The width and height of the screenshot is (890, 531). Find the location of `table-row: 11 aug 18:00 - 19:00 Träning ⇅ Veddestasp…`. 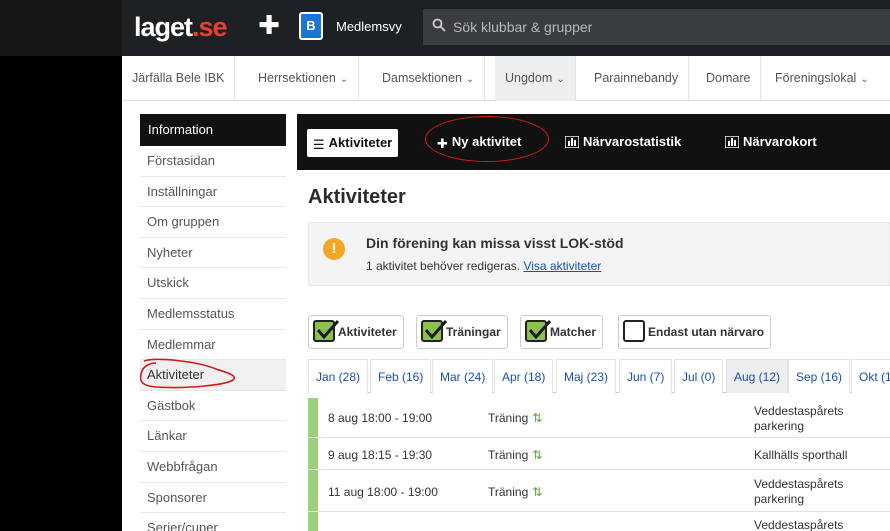

table-row: 11 aug 18:00 - 19:00 Träning ⇅ Veddestasp… is located at coordinates (599, 491).